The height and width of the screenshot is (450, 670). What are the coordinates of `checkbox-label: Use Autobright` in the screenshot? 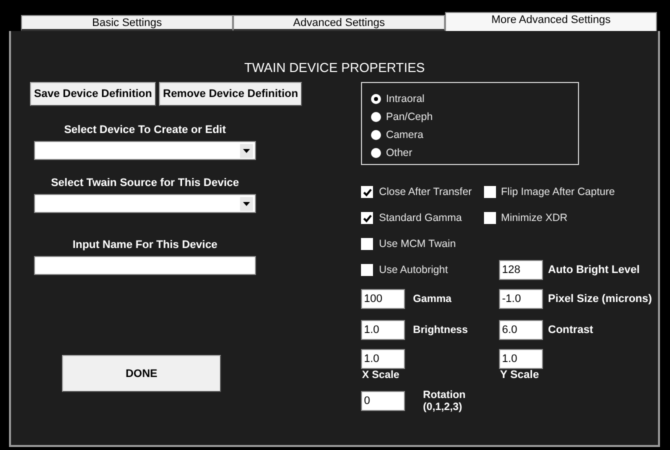 It's located at (413, 270).